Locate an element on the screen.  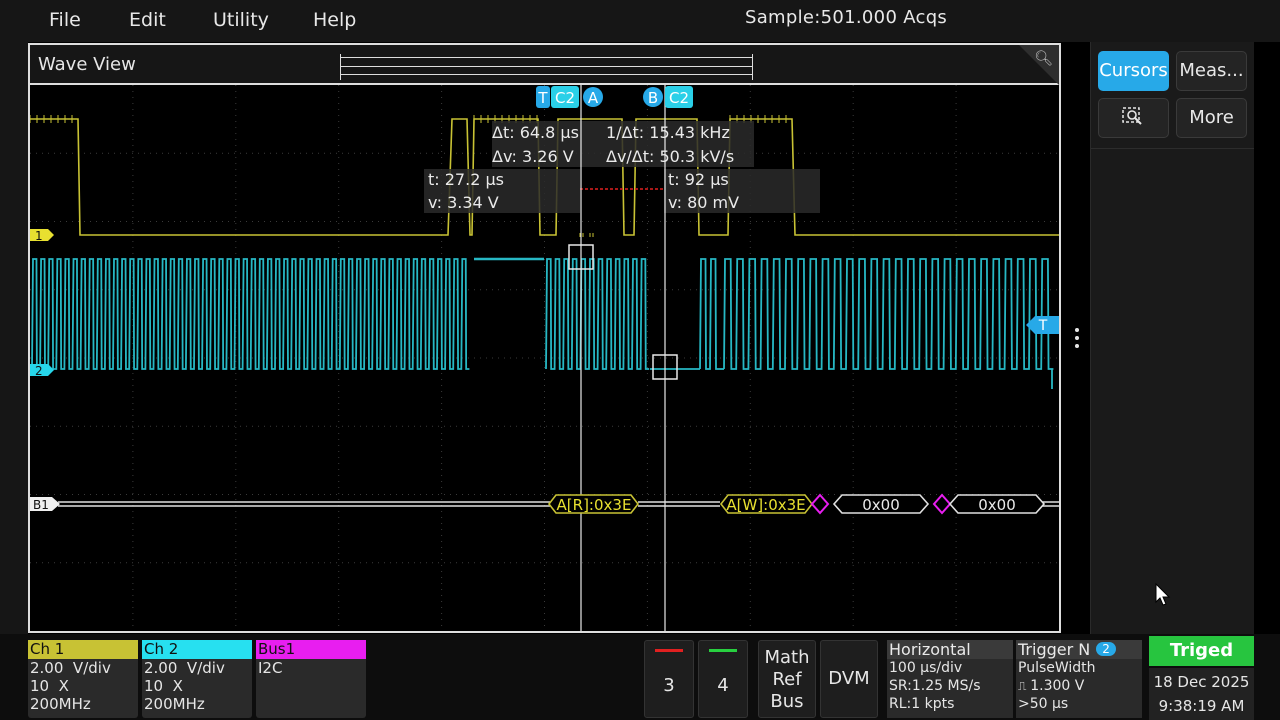
bus-data-2-text: 0x00 is located at coordinates (997, 505).